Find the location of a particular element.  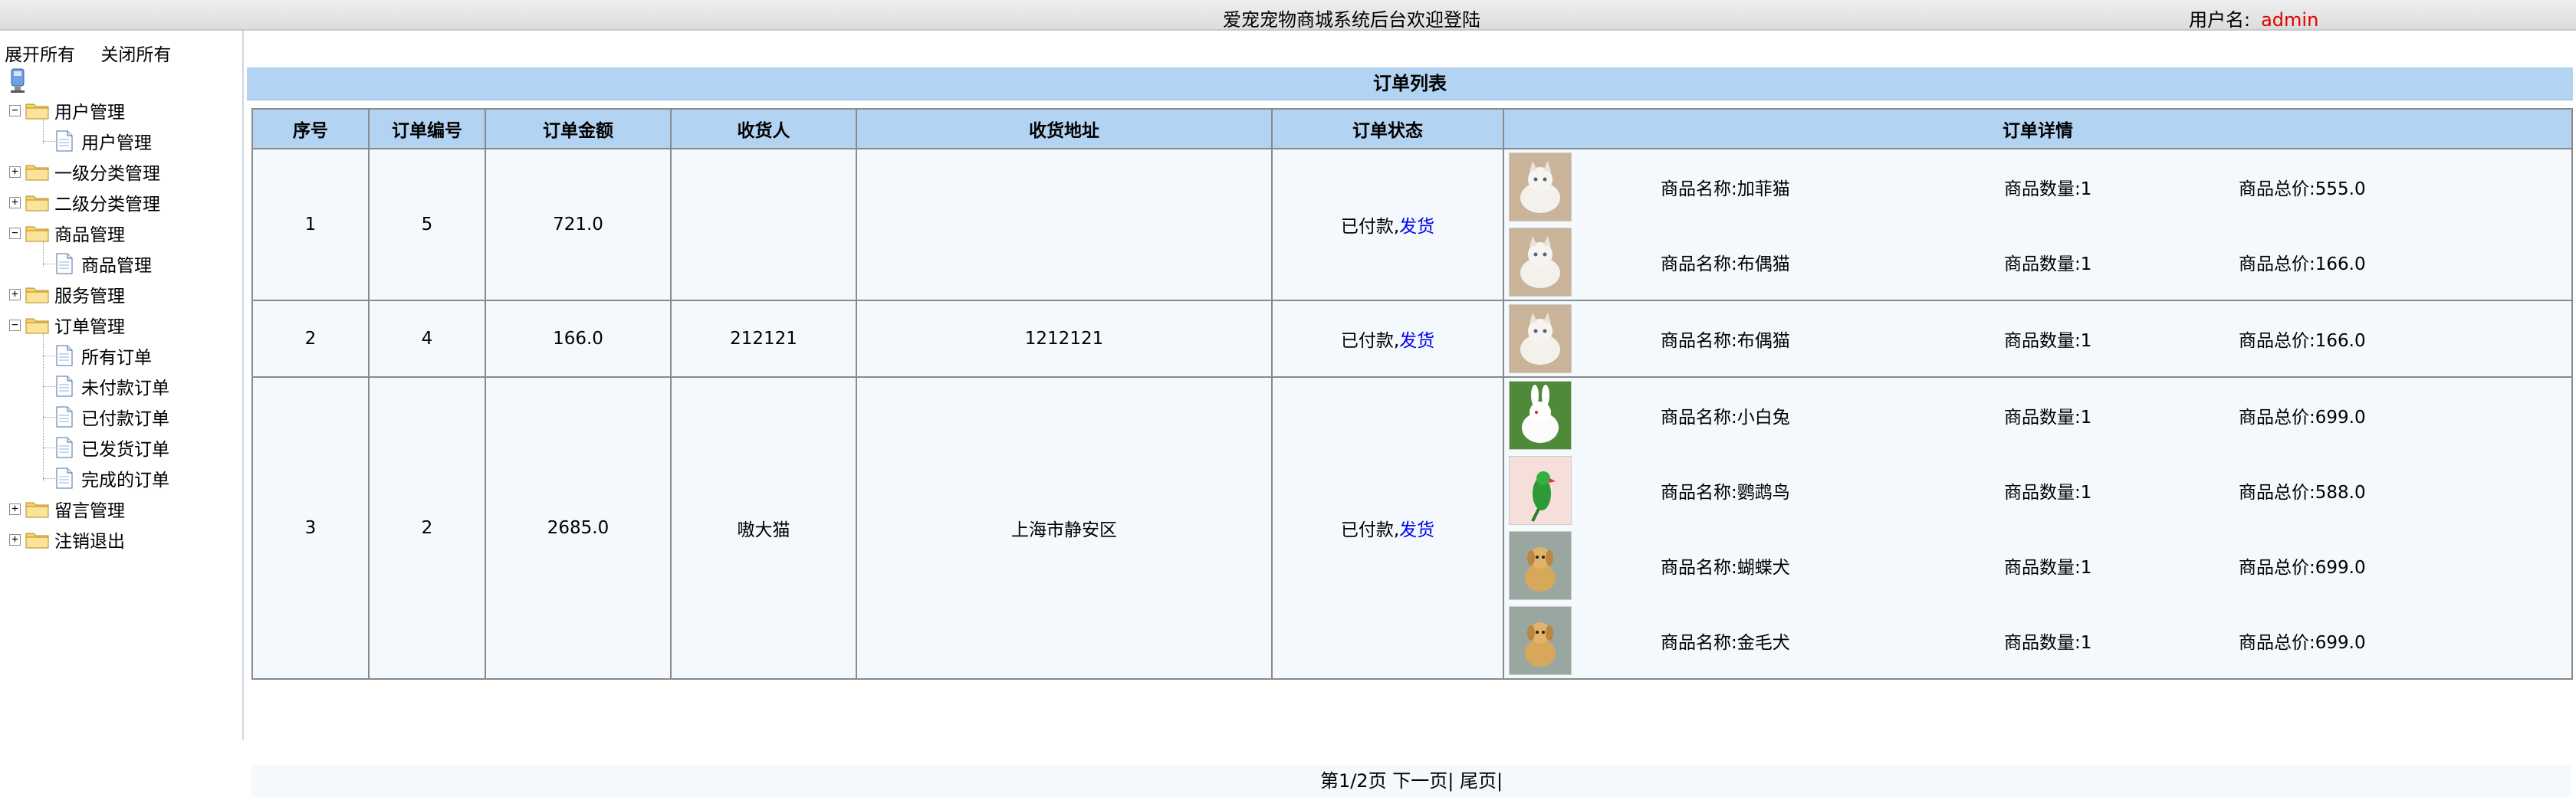

sidebar-item-5-2: 已付款订单 is located at coordinates (112, 417).